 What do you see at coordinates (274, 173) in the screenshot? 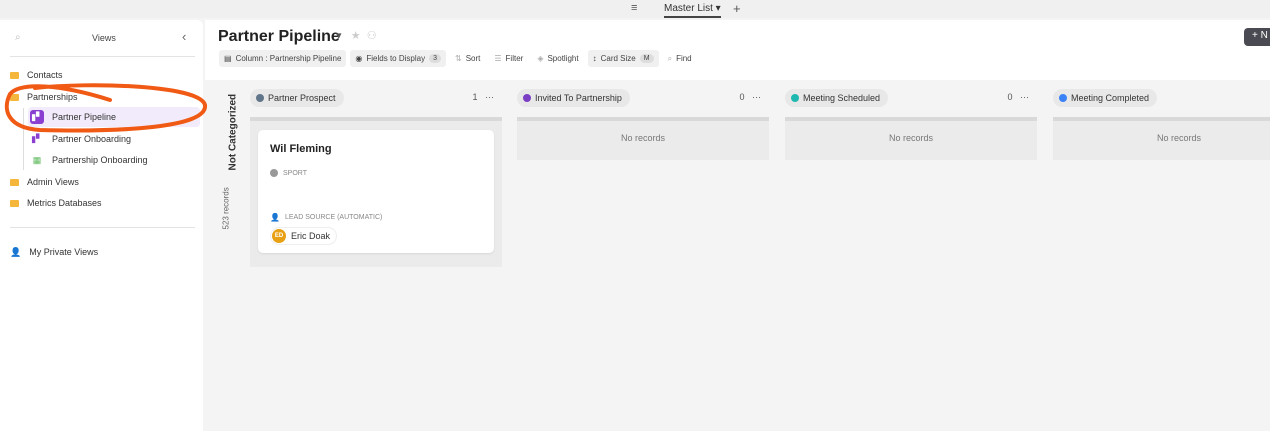
I see `dropdown-field-icon` at bounding box center [274, 173].